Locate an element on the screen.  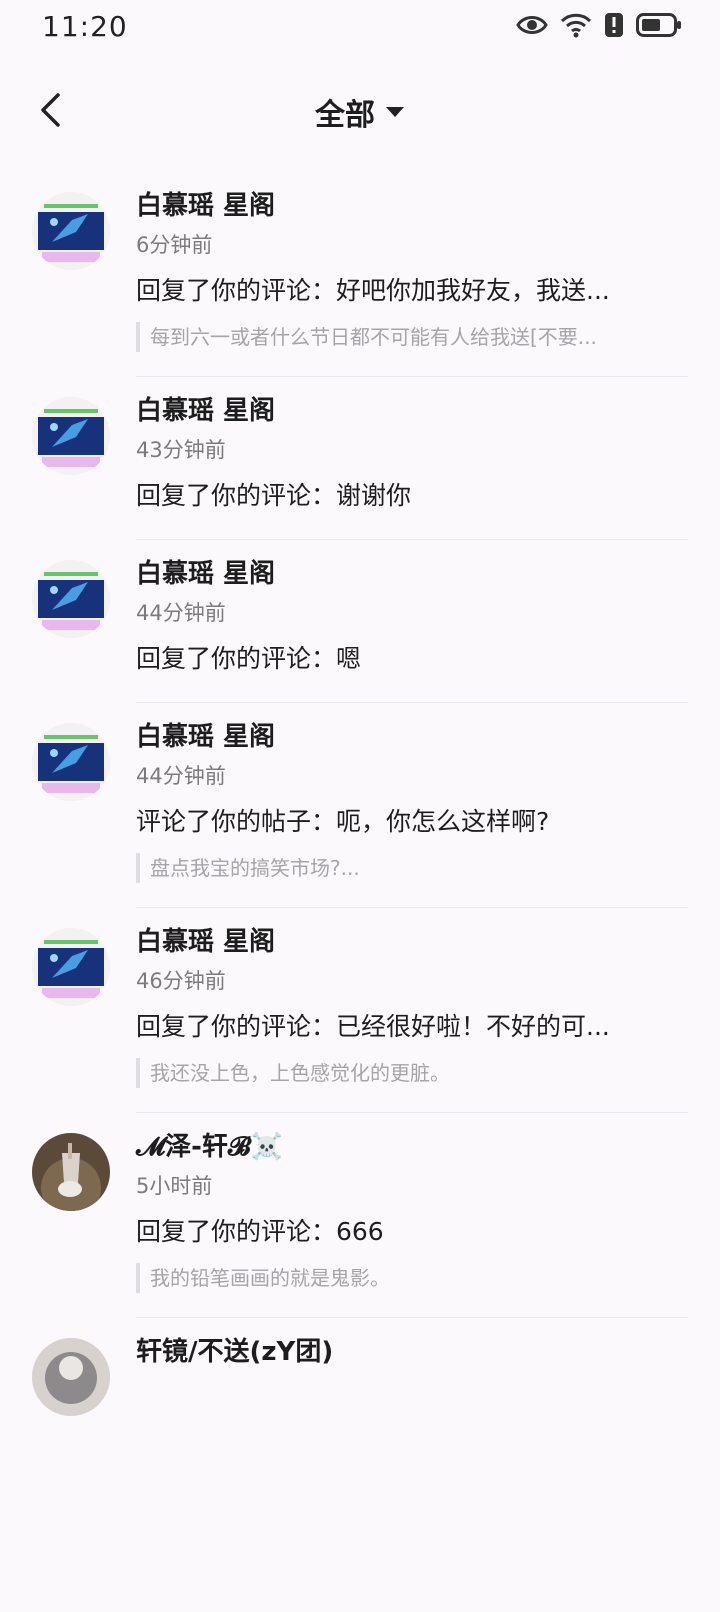
user-name: 𝓜泽-轩𝓑☠️ is located at coordinates (412, 1147).